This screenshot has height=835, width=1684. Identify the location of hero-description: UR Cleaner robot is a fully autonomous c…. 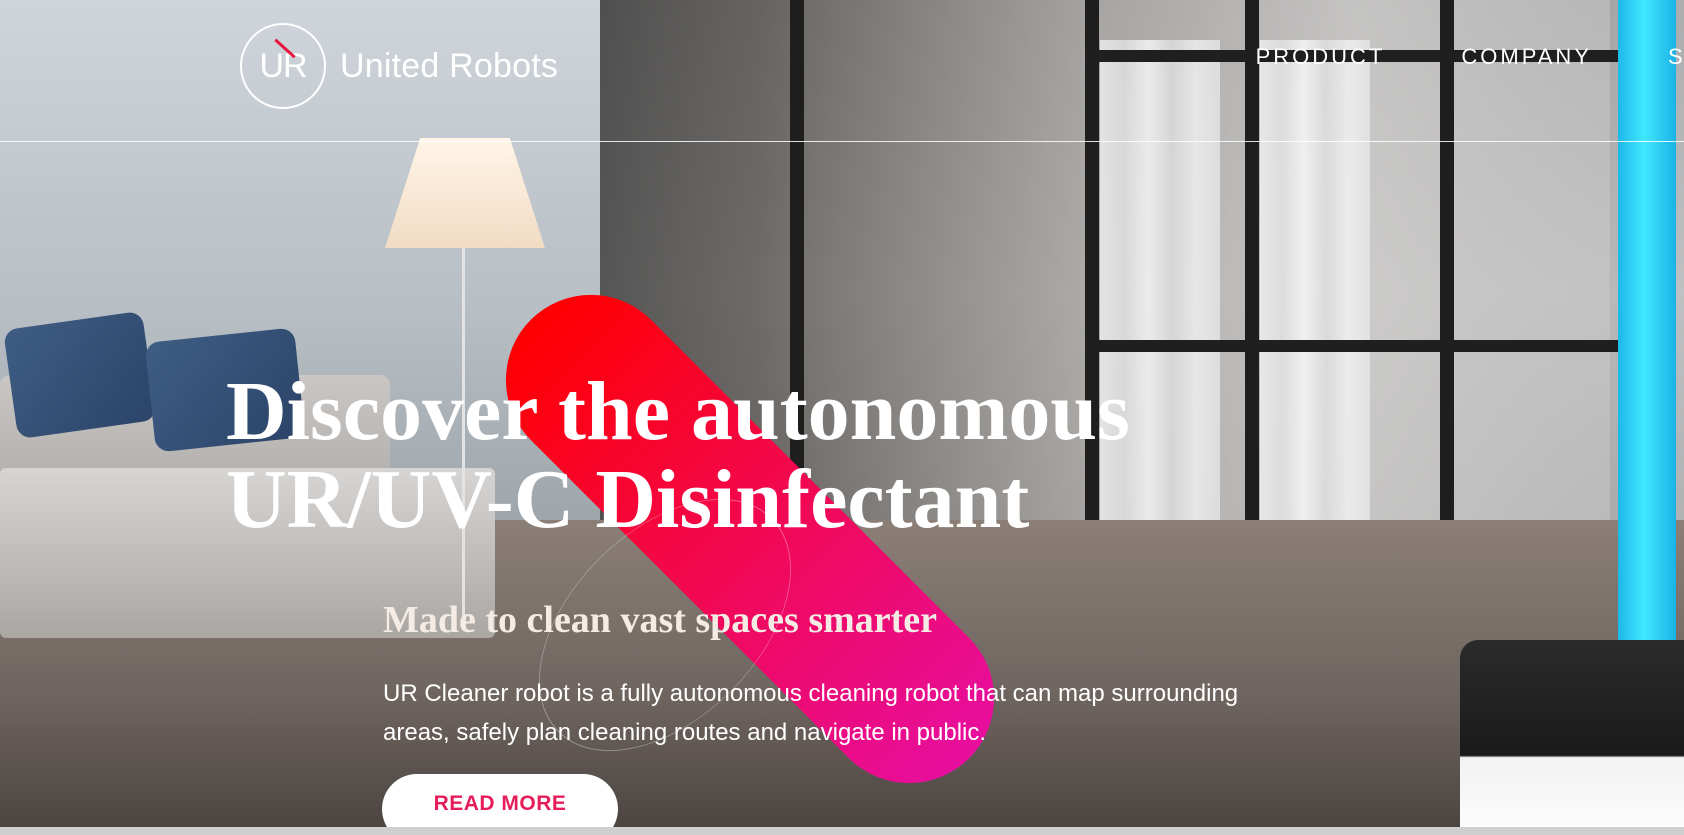
(811, 713).